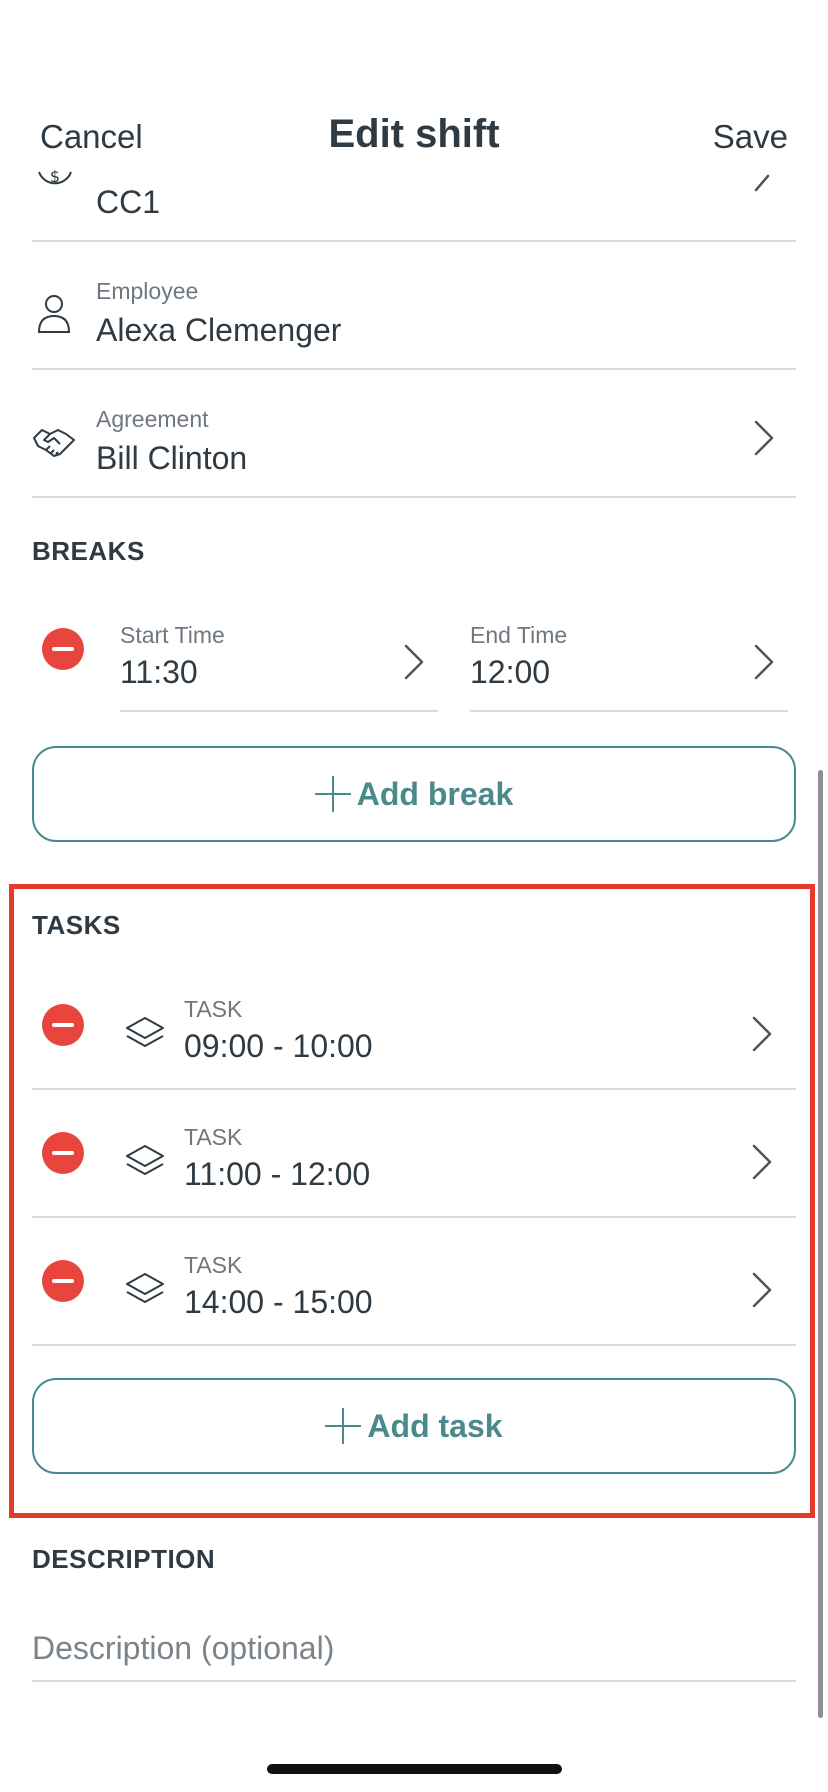 The image size is (828, 1792). I want to click on cost-center-value: CC1, so click(128, 202).